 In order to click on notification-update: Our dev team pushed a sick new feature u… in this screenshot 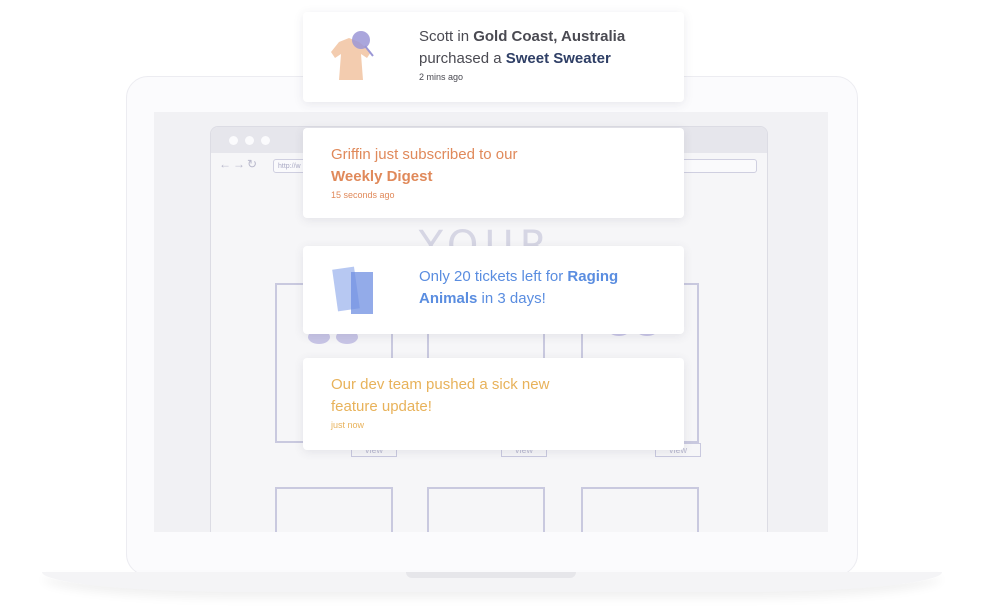, I will do `click(493, 404)`.